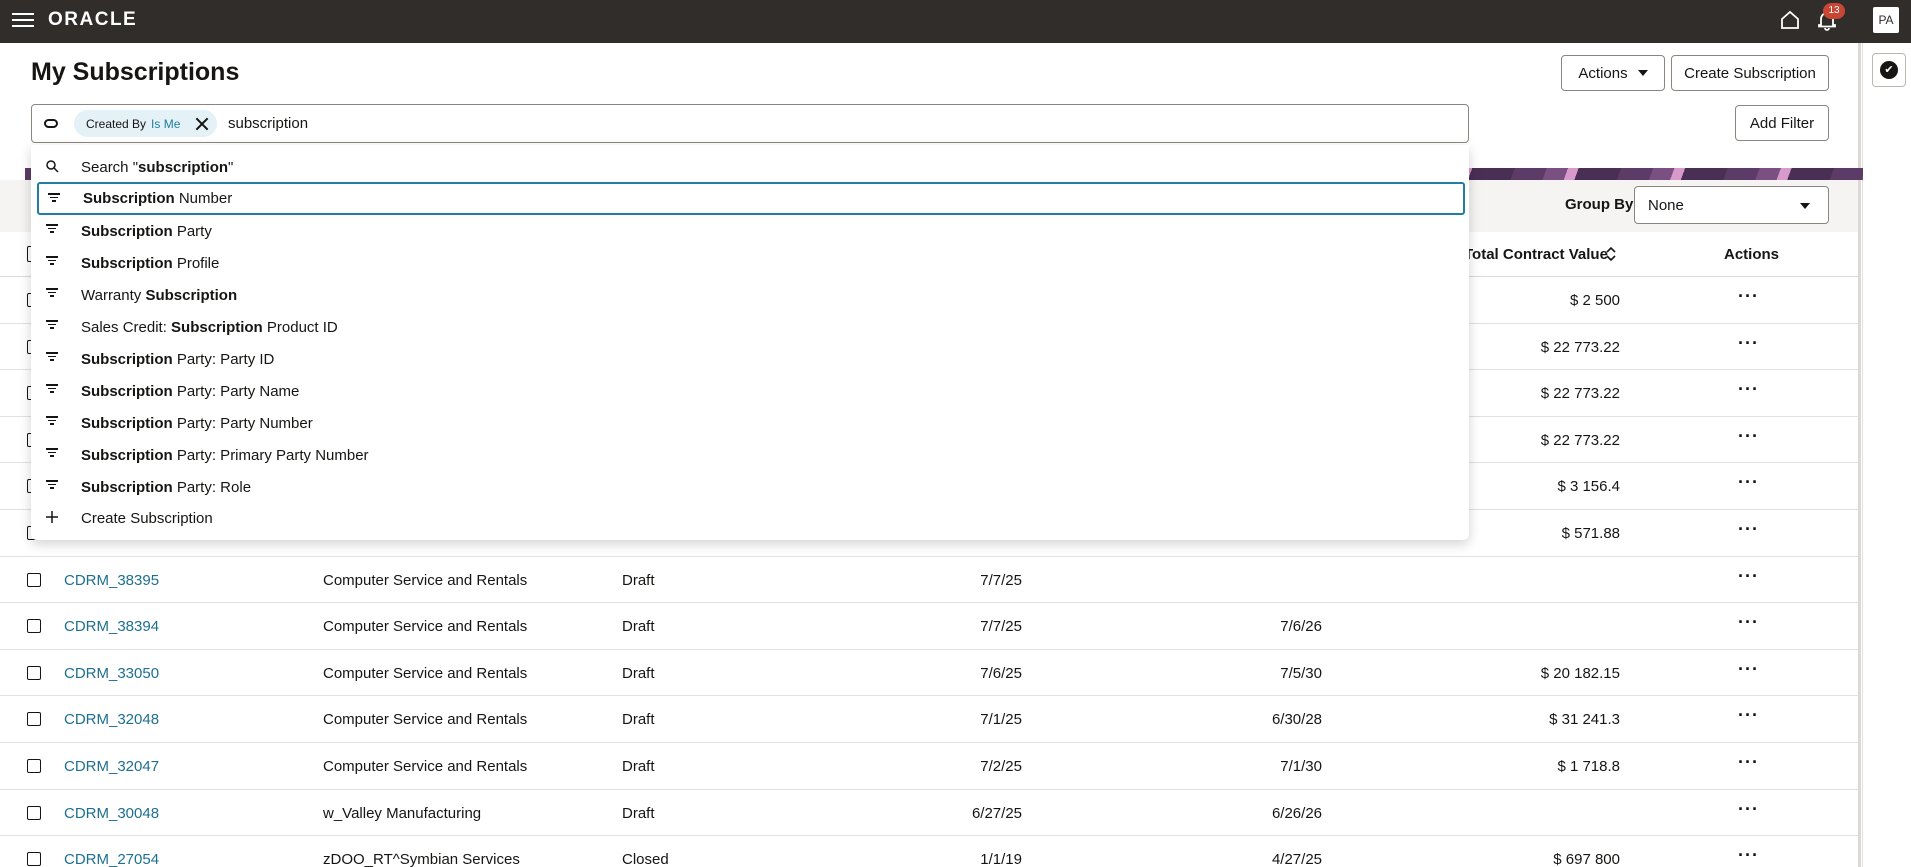  I want to click on group-by-select: None, so click(1731, 205).